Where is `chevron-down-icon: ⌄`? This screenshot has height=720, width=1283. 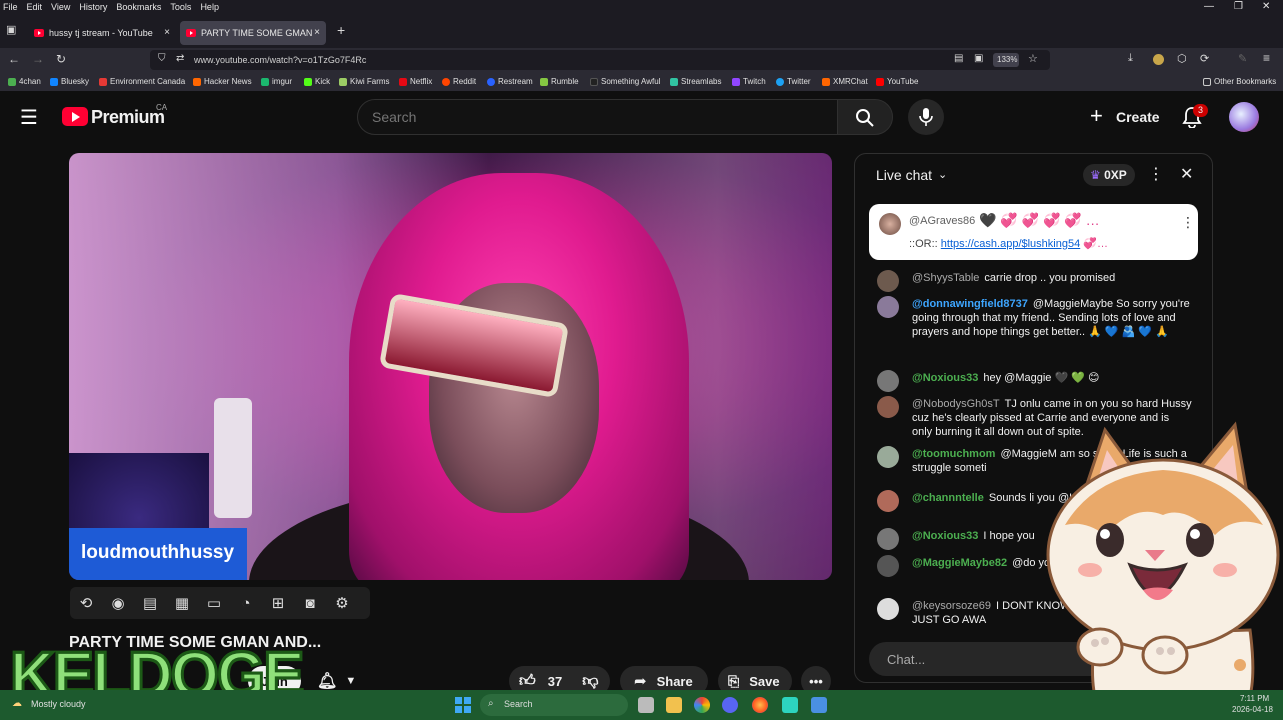 chevron-down-icon: ⌄ is located at coordinates (942, 174).